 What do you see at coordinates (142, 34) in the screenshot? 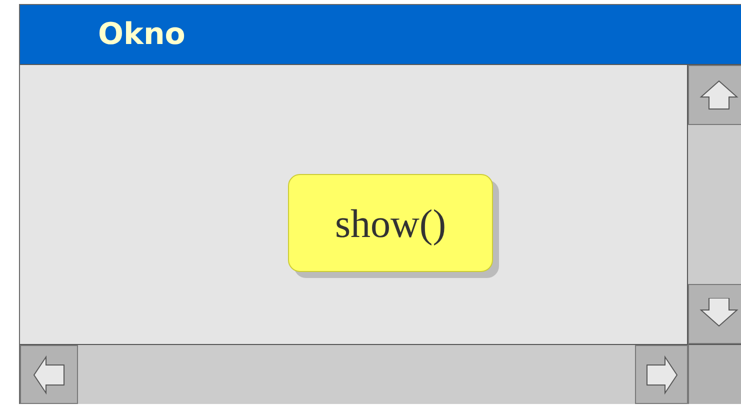
I see `window-title: Okno` at bounding box center [142, 34].